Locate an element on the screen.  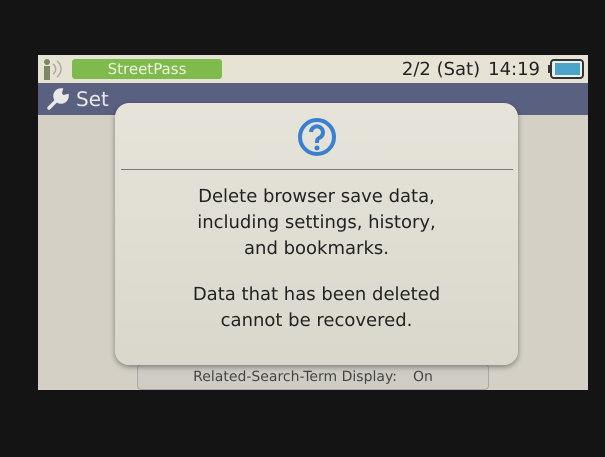
antenna-figure-icon is located at coordinates (53, 69).